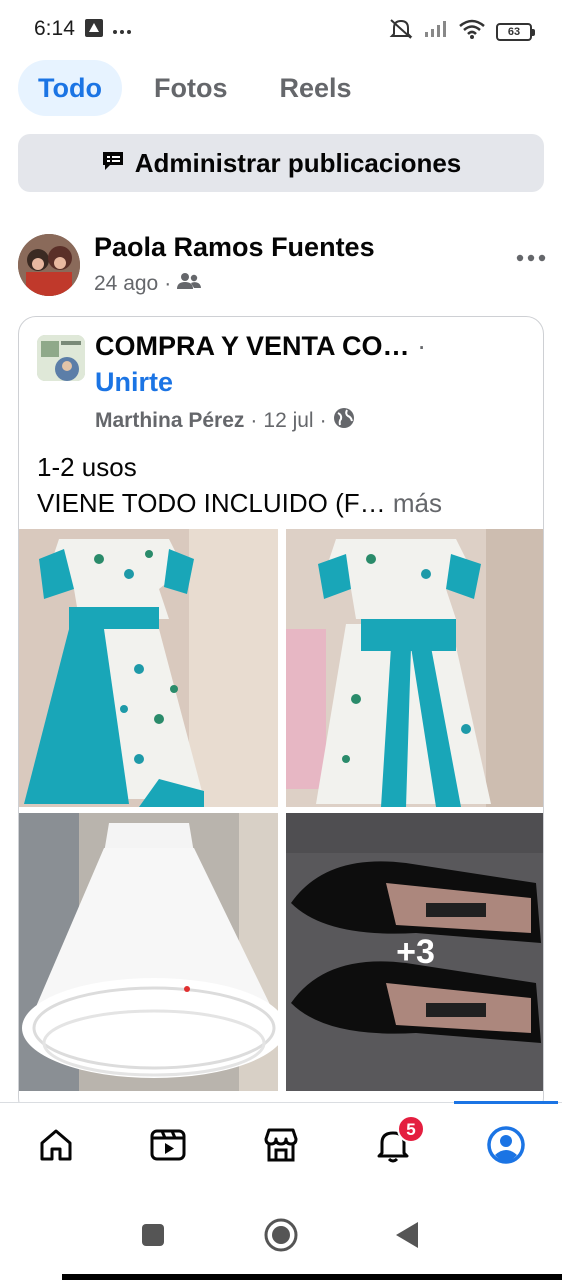  What do you see at coordinates (126, 284) in the screenshot?
I see `post-time: 24 ago` at bounding box center [126, 284].